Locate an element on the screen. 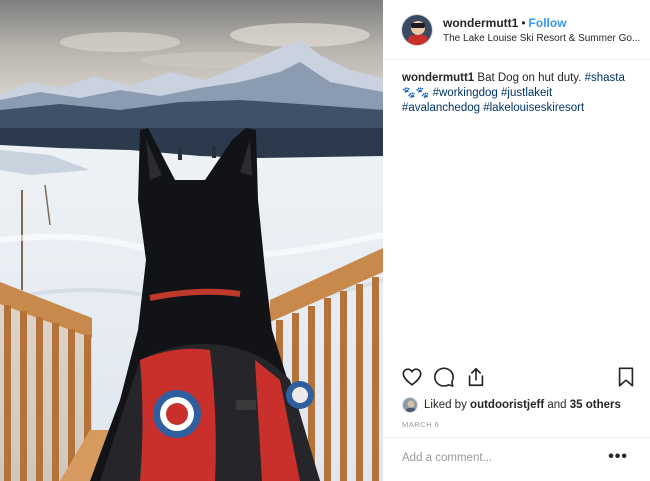 This screenshot has width=650, height=481. likes-summary: Liked by outdooristjeff and 35 others is located at coordinates (511, 405).